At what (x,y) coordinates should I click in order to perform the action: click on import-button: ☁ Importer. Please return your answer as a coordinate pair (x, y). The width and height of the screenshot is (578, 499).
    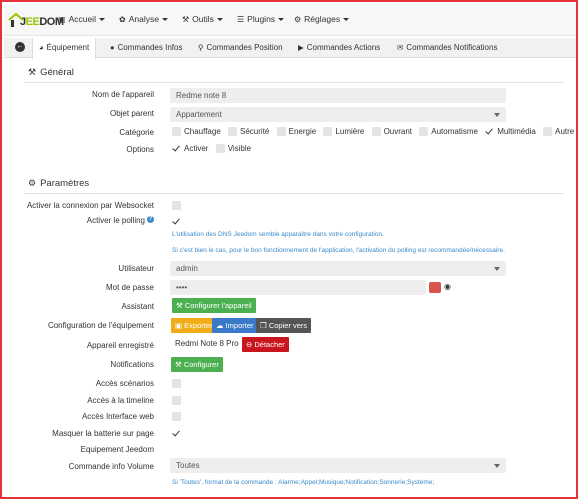
    Looking at the image, I should click on (235, 325).